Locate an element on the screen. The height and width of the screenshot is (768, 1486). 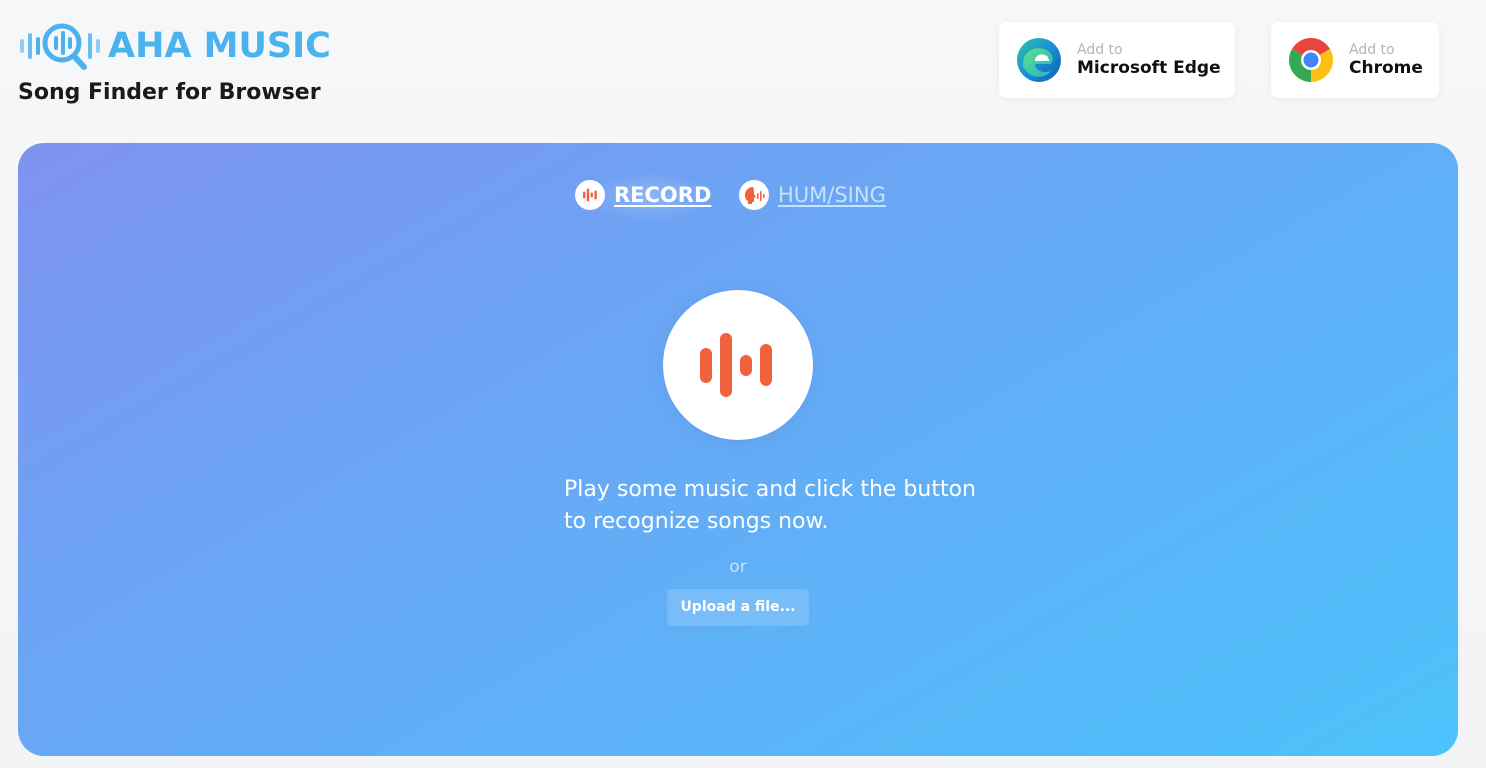
chrome-icon is located at coordinates (1311, 60).